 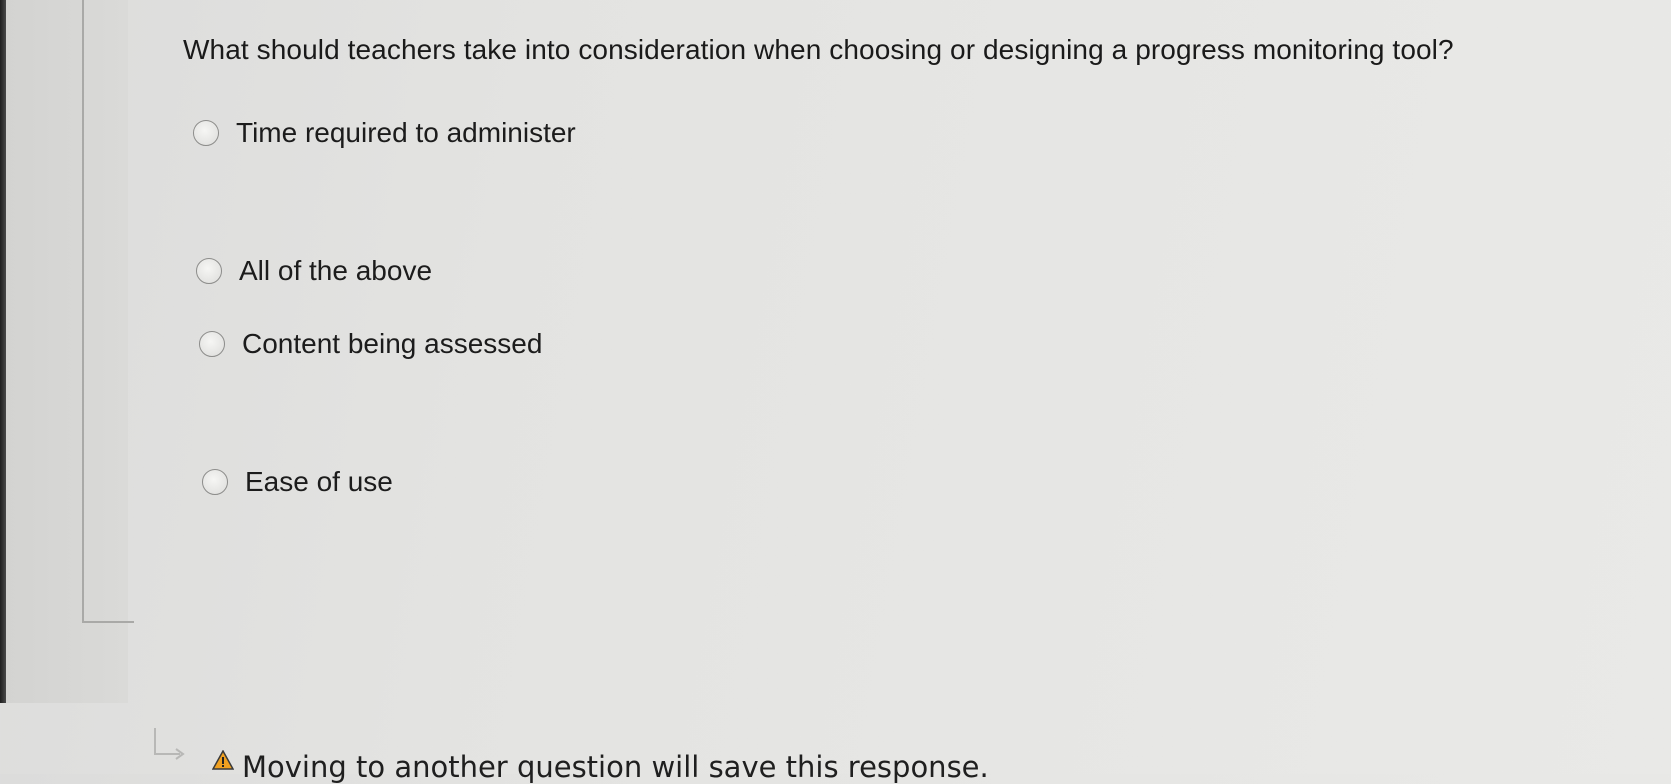 What do you see at coordinates (319, 482) in the screenshot?
I see `option-label: Ease of use` at bounding box center [319, 482].